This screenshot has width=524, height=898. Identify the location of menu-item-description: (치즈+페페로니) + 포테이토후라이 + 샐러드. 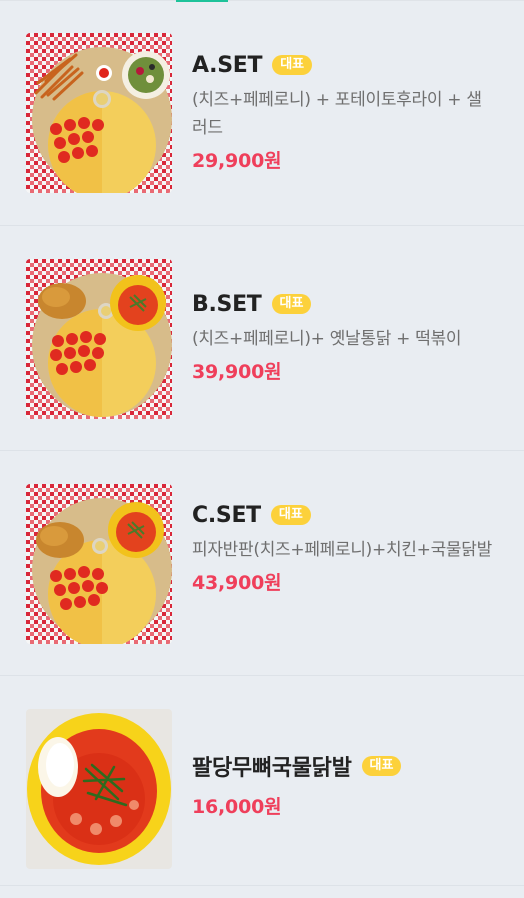
(337, 114).